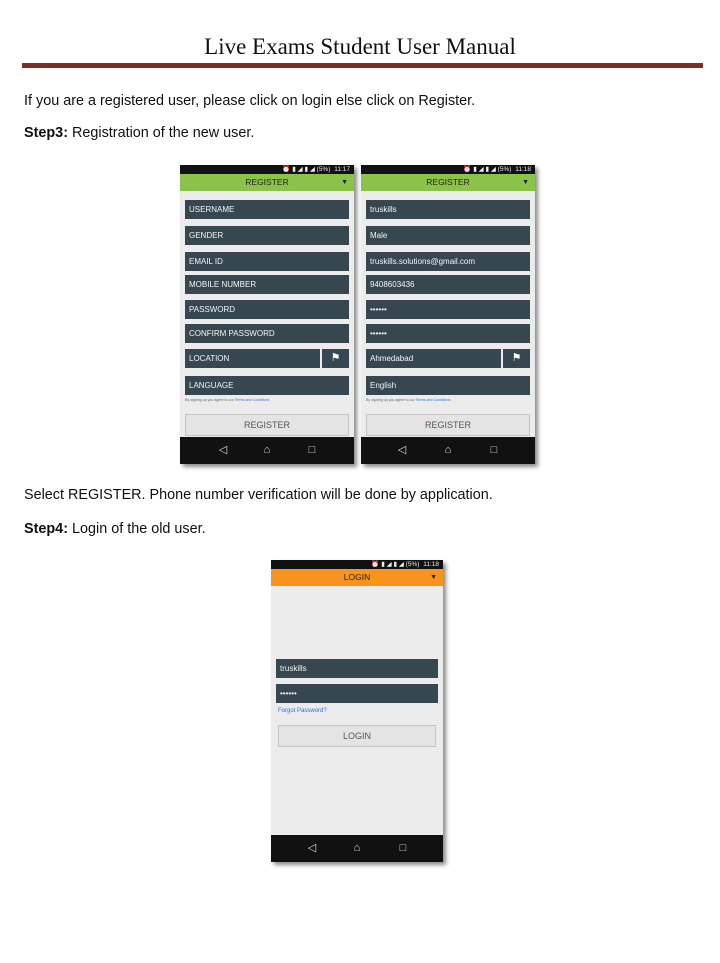 The image size is (720, 963). What do you see at coordinates (267, 358) in the screenshot?
I see `location-field: LOCATION ⚑` at bounding box center [267, 358].